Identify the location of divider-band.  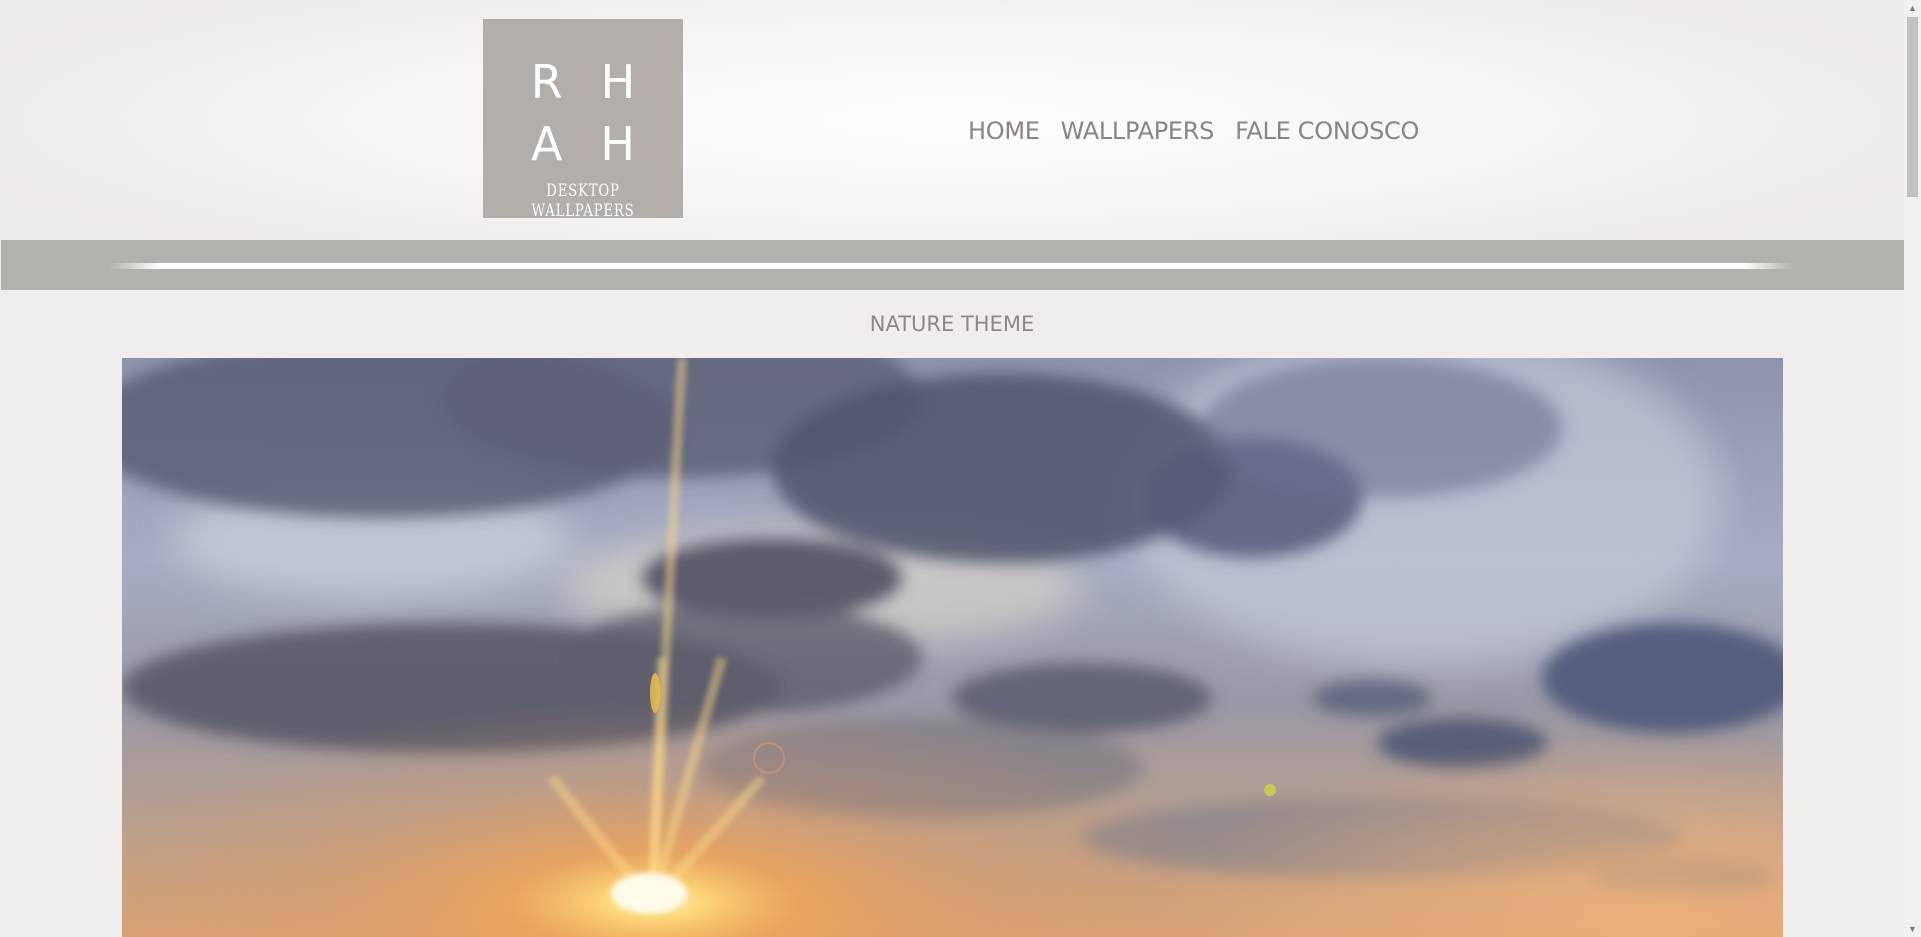
(952, 265).